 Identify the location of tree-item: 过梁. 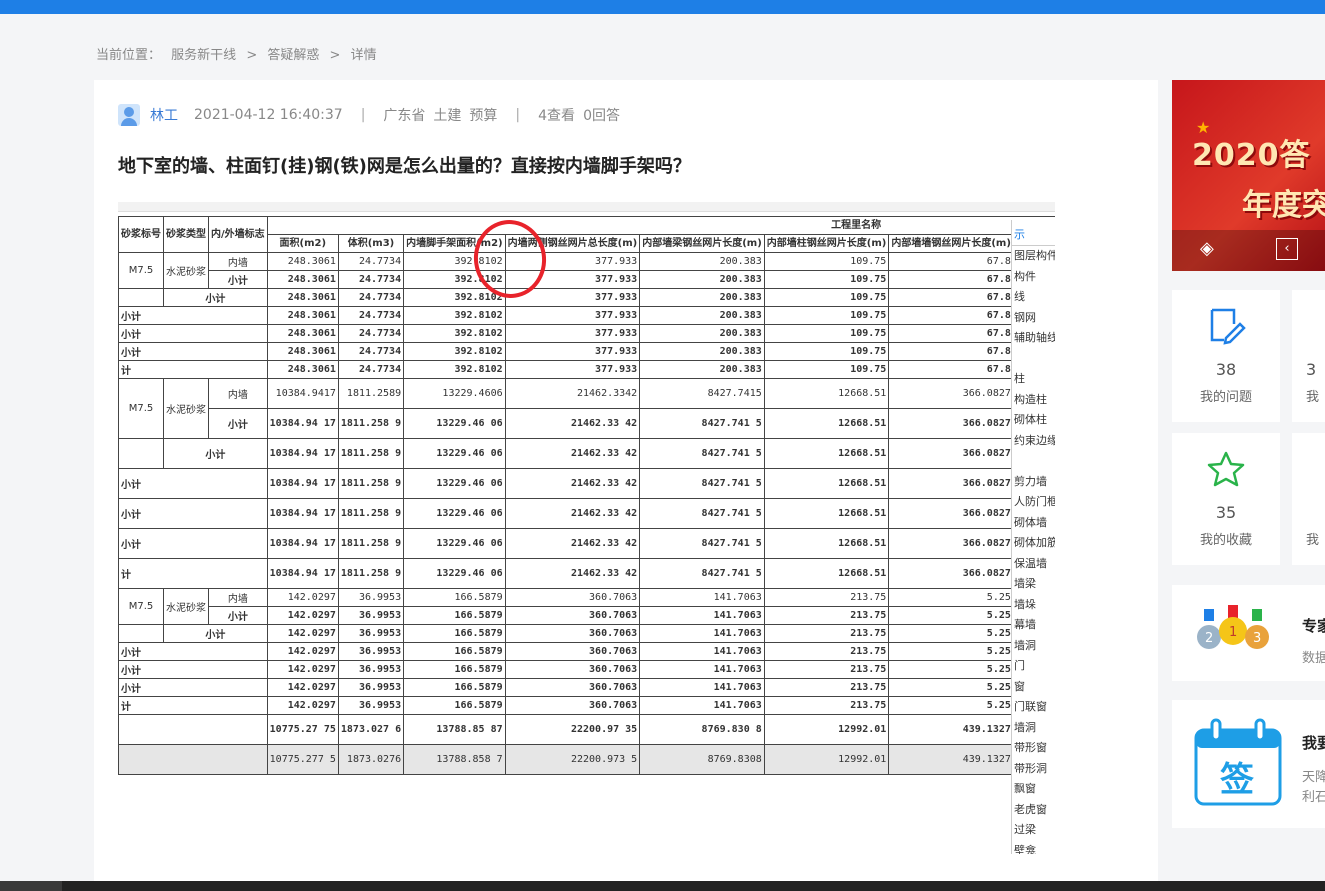
(1033, 830).